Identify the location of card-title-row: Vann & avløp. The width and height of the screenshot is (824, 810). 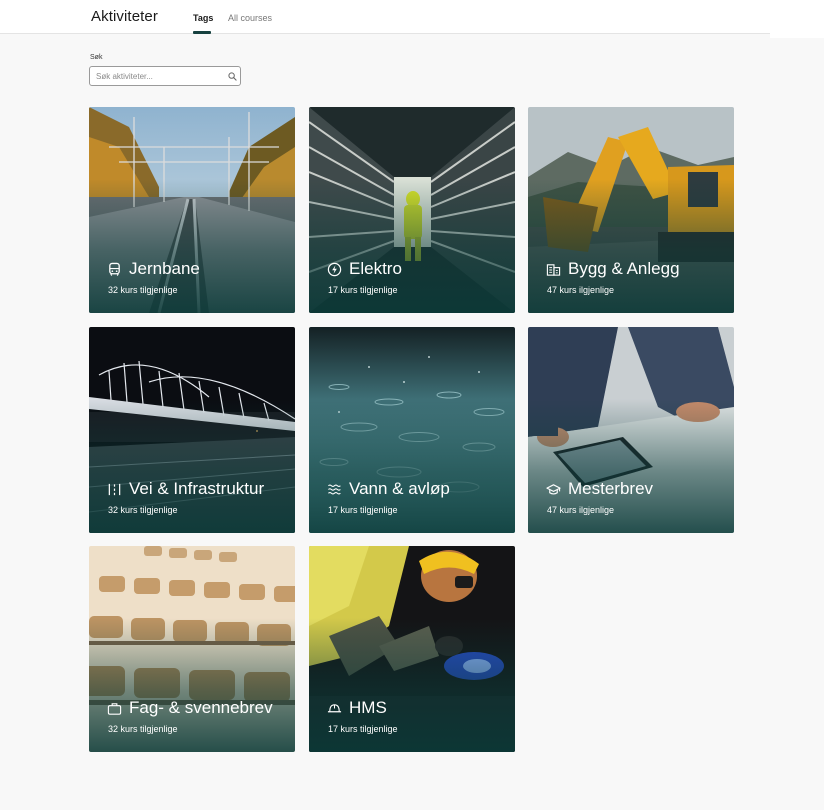
(388, 489).